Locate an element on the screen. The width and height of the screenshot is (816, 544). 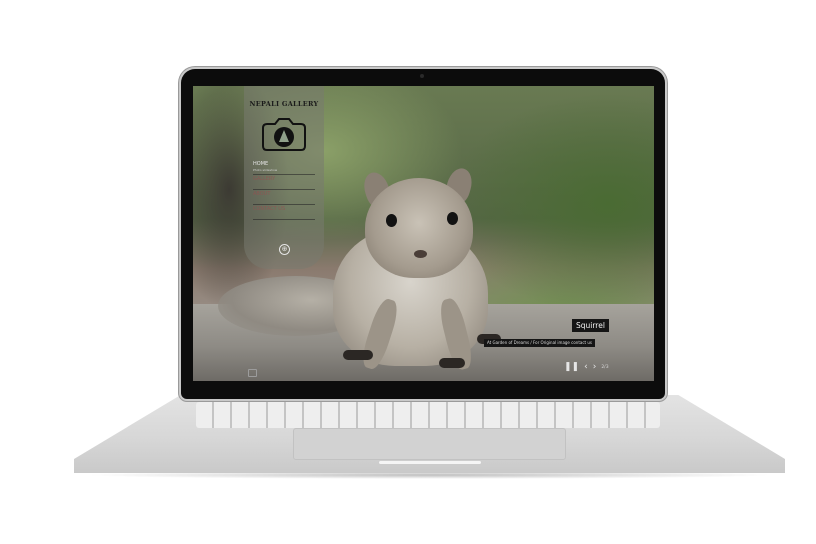
nav-item-home-label: HOME is located at coordinates (261, 164).